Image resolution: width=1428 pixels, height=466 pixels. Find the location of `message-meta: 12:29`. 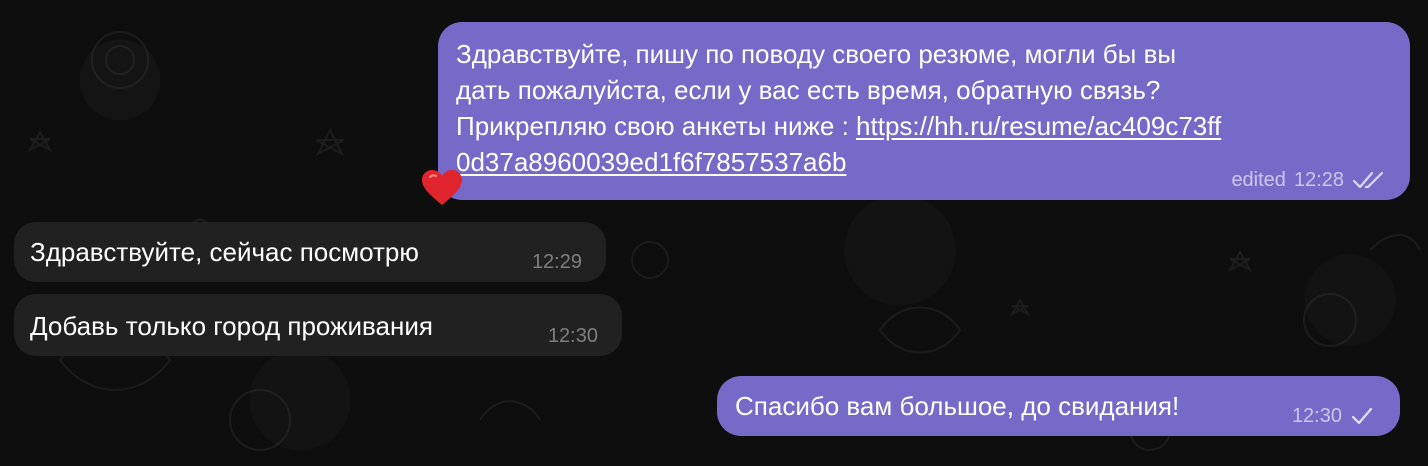

message-meta: 12:29 is located at coordinates (557, 262).